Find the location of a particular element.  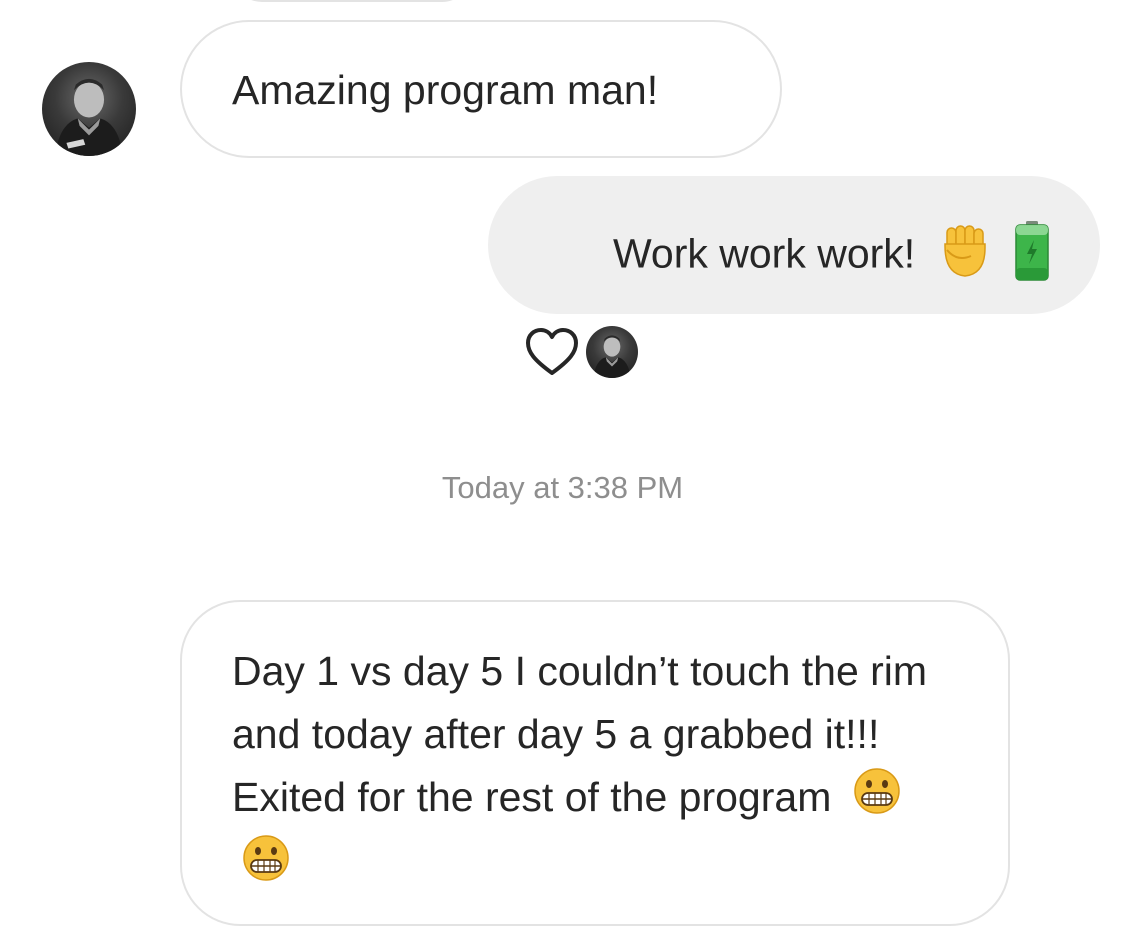

reactor-avatar is located at coordinates (612, 352).